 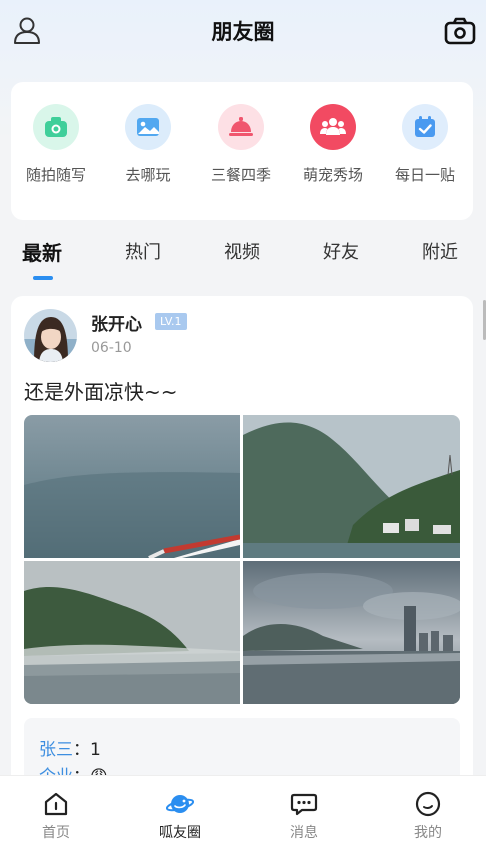 What do you see at coordinates (42, 251) in the screenshot?
I see `tab-latest: 最新` at bounding box center [42, 251].